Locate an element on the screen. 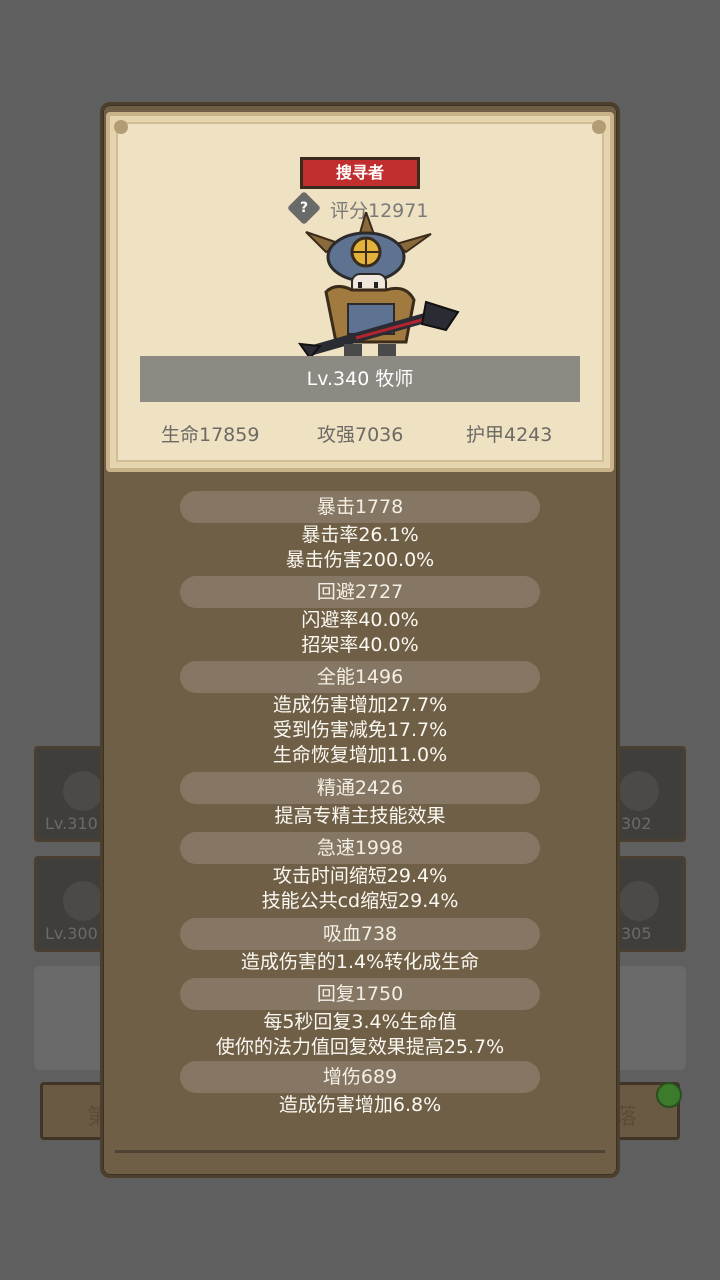  notification-dot is located at coordinates (669, 1095).